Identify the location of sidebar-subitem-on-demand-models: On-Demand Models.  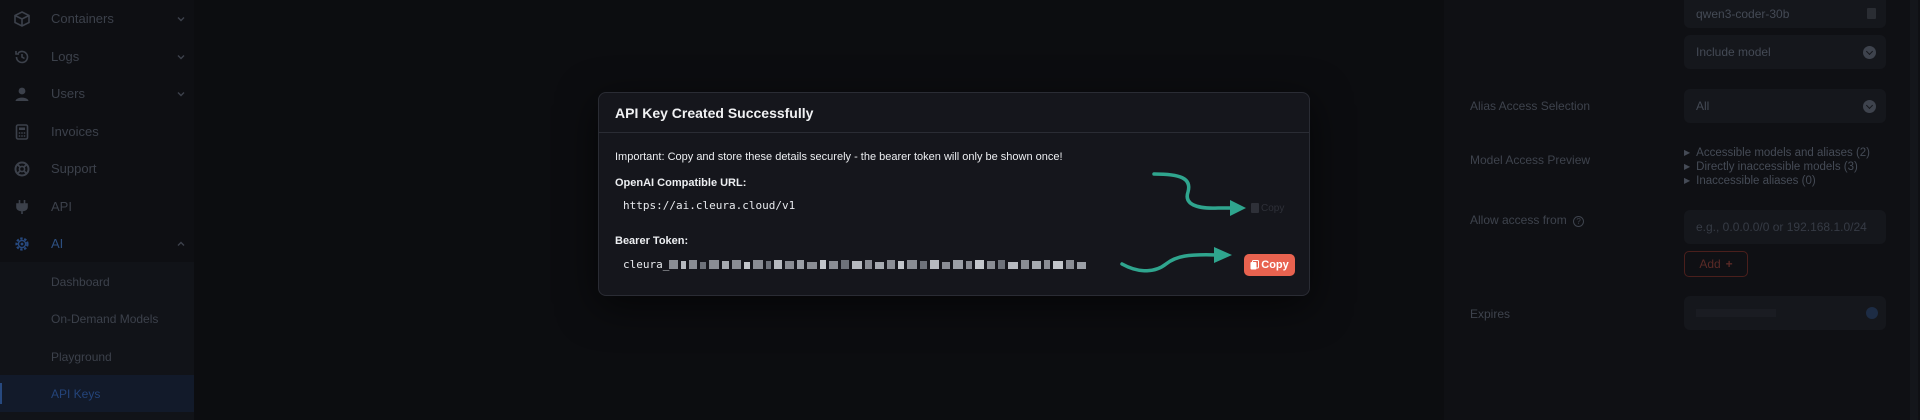
(97, 318).